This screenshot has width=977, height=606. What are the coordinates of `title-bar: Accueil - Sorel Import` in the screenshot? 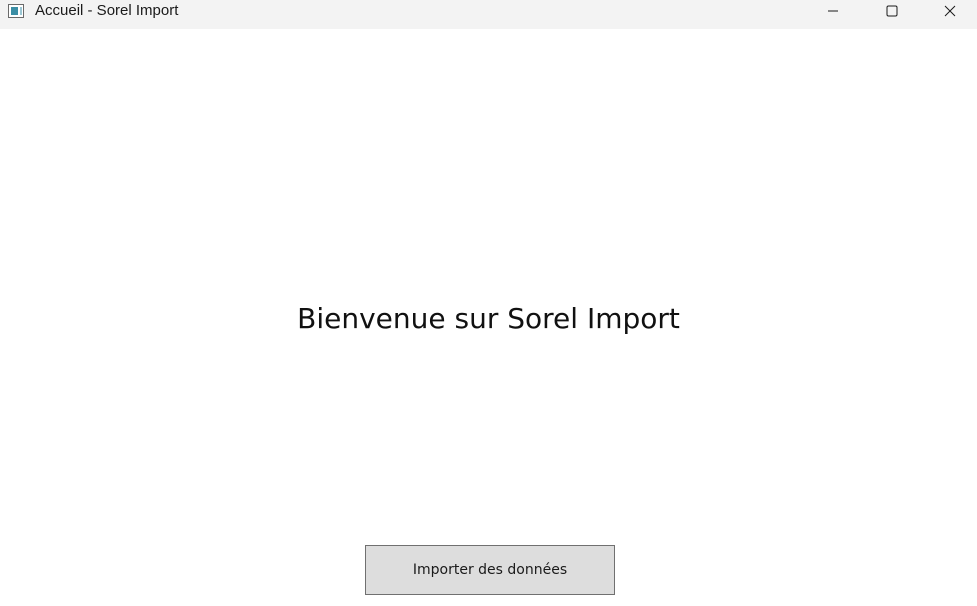 It's located at (488, 14).